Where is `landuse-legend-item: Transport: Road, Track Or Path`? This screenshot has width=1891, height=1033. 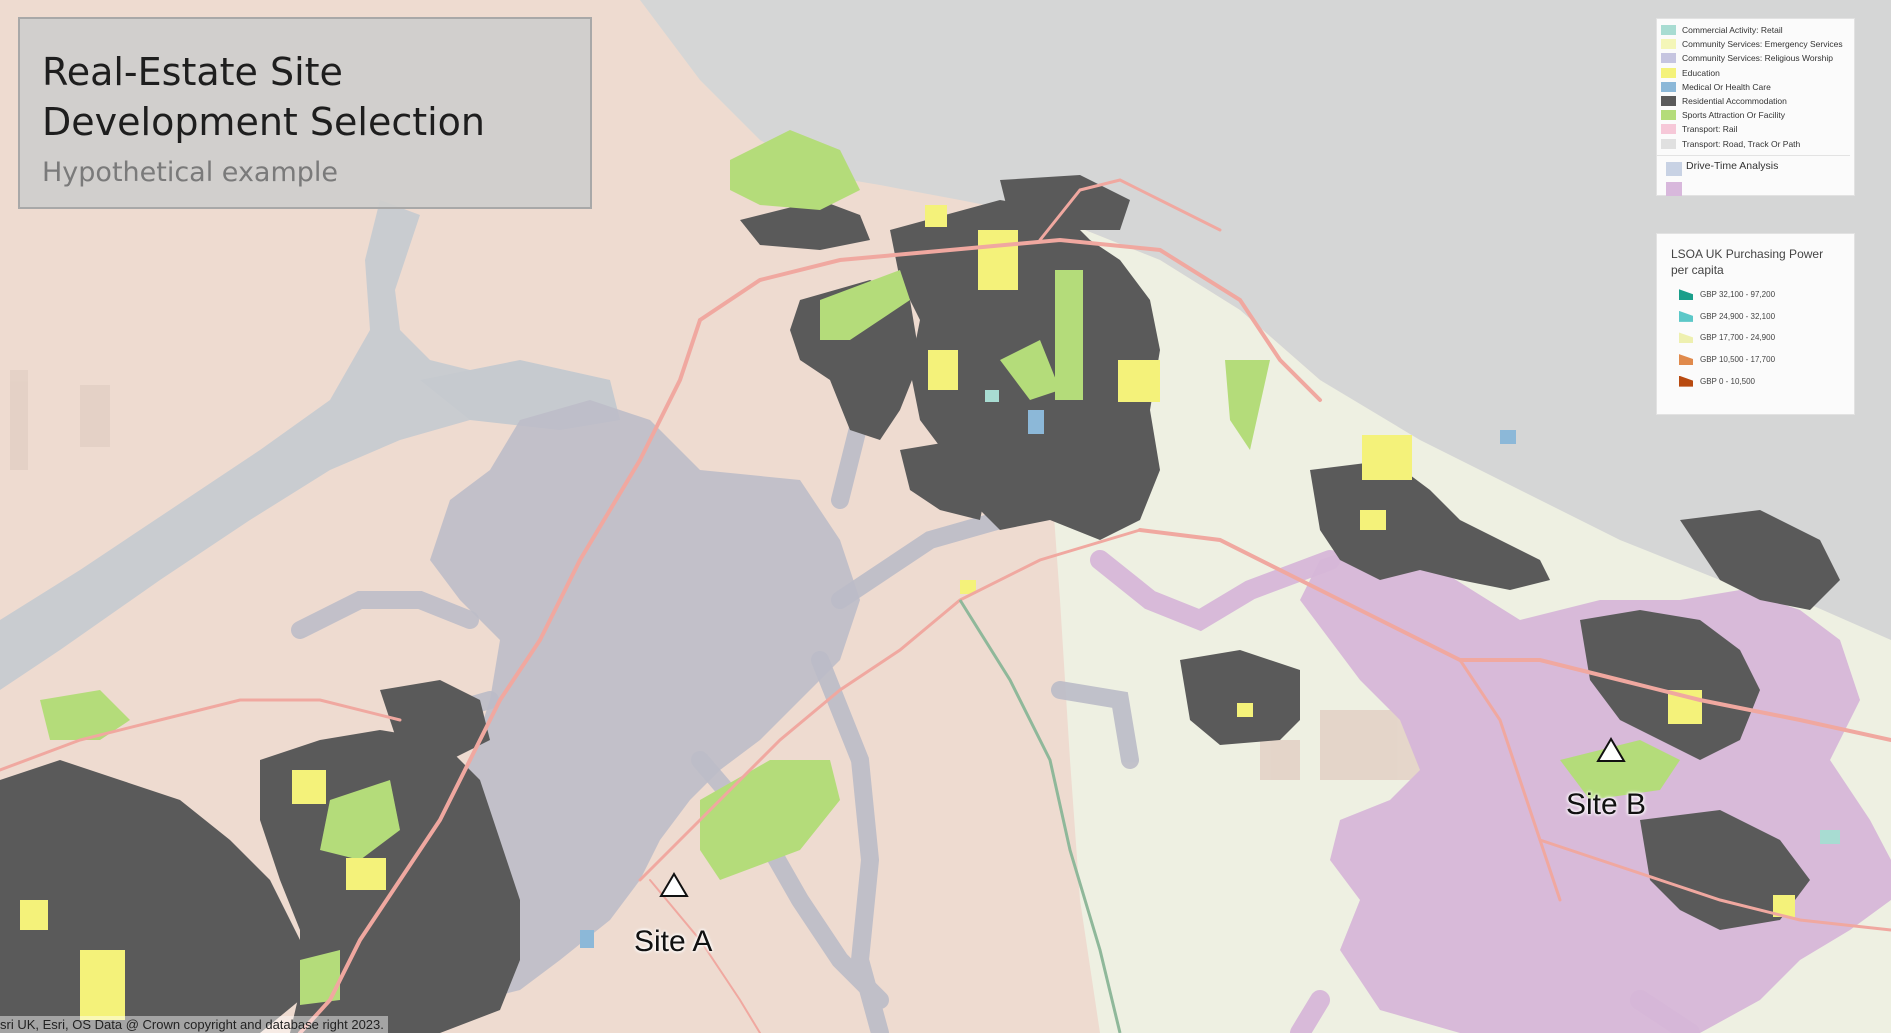
landuse-legend-item: Transport: Road, Track Or Path is located at coordinates (1757, 144).